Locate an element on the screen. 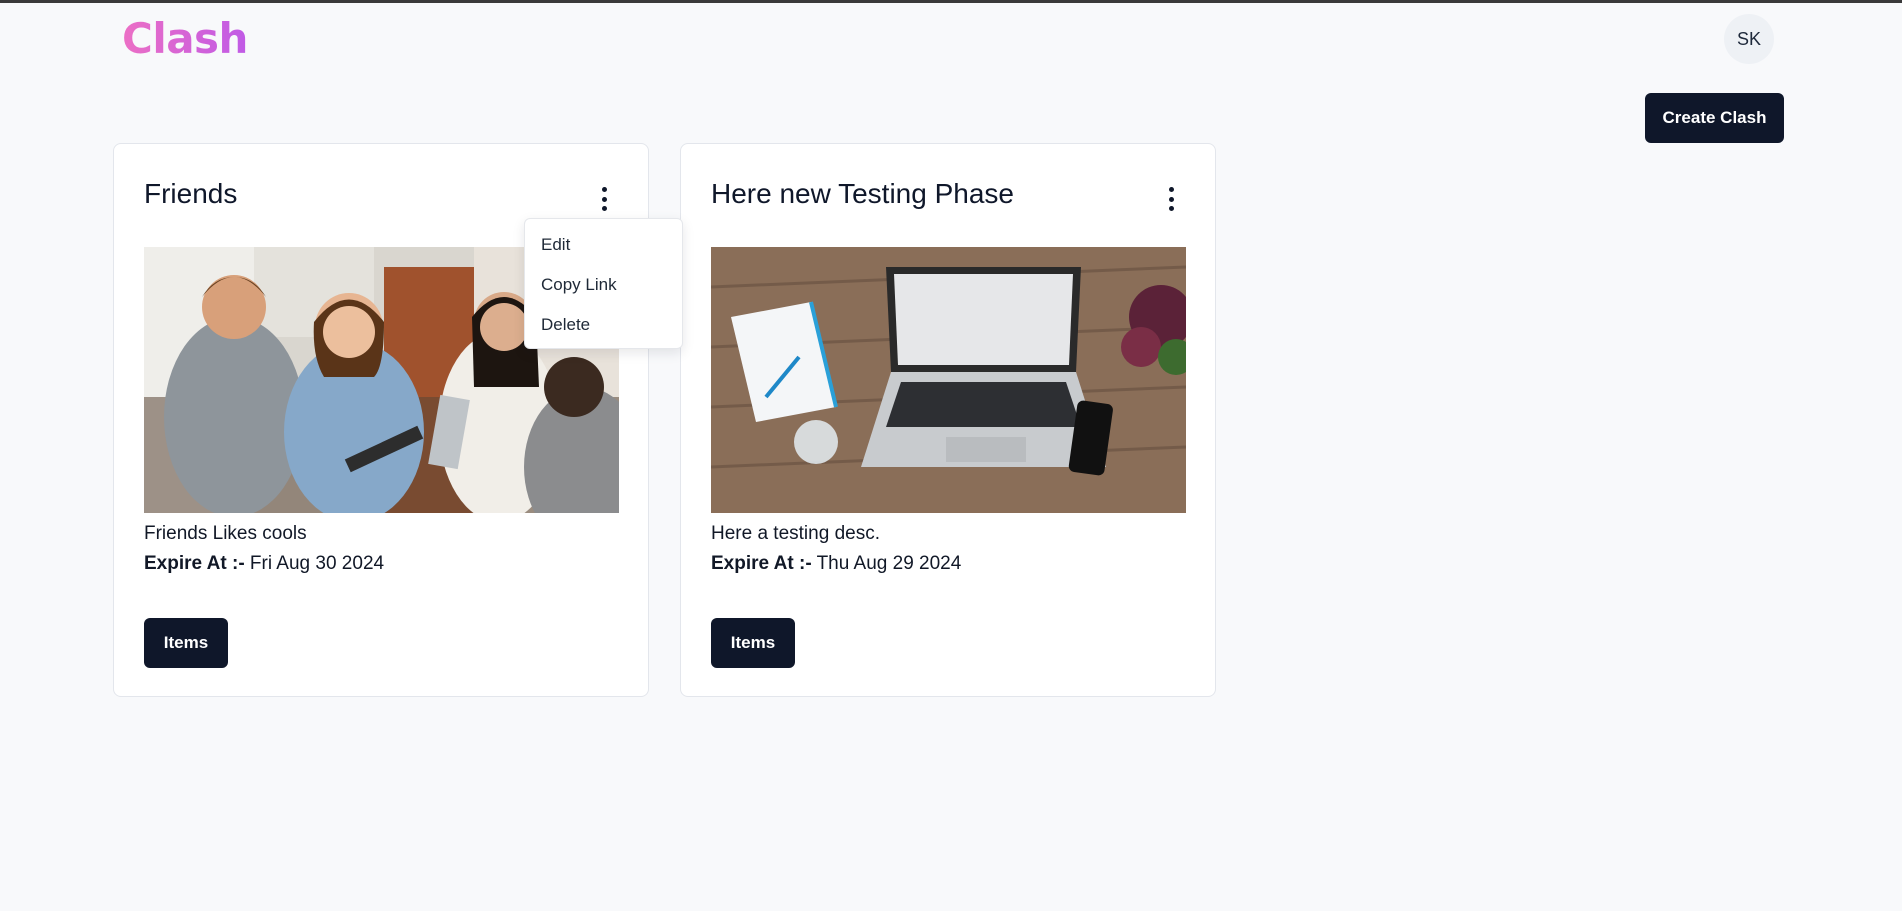 This screenshot has height=911, width=1902. app-logo: Clash is located at coordinates (185, 38).